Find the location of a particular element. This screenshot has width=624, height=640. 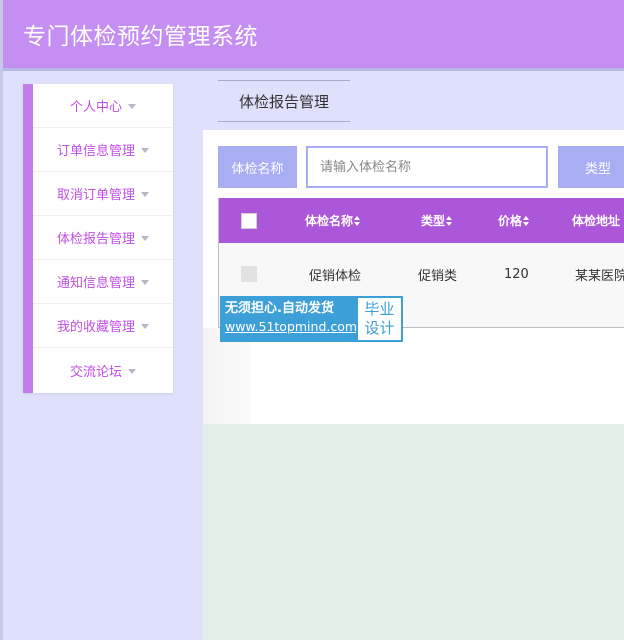

cell-address: 某某医院 is located at coordinates (599, 276).